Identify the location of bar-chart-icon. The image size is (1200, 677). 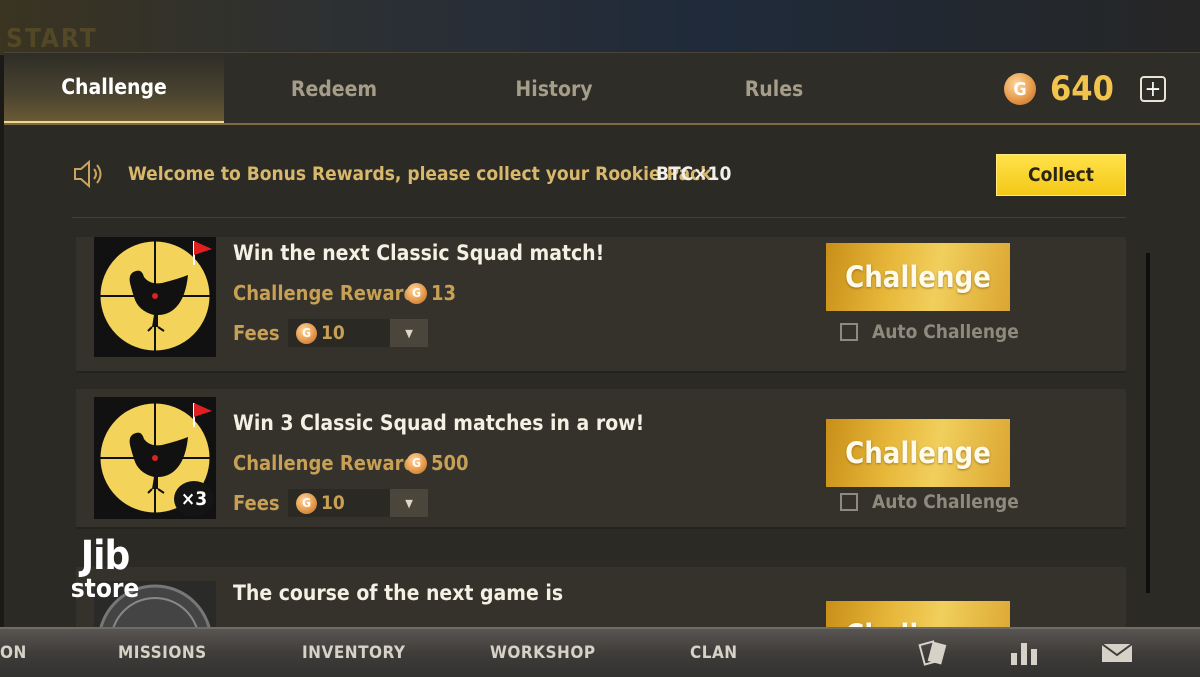
(1024, 653).